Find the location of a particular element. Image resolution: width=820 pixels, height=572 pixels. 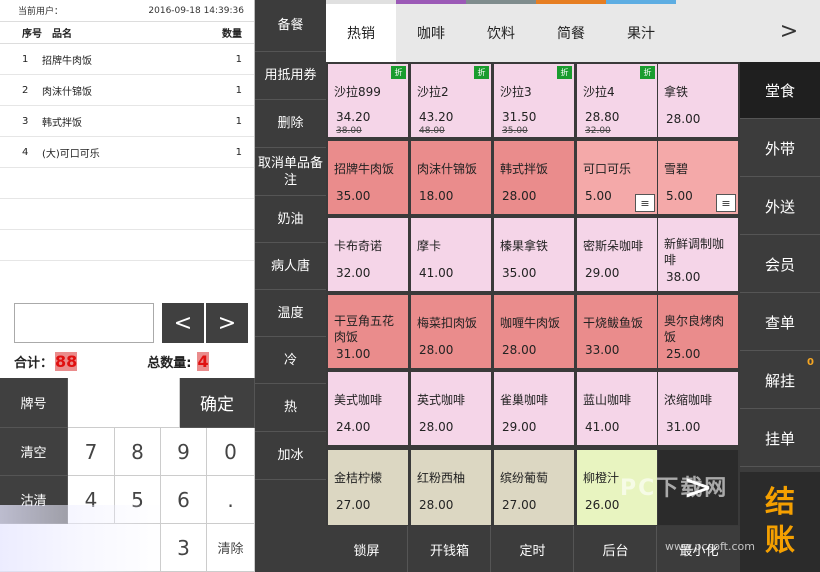

delete-button: 清除 is located at coordinates (231, 548).